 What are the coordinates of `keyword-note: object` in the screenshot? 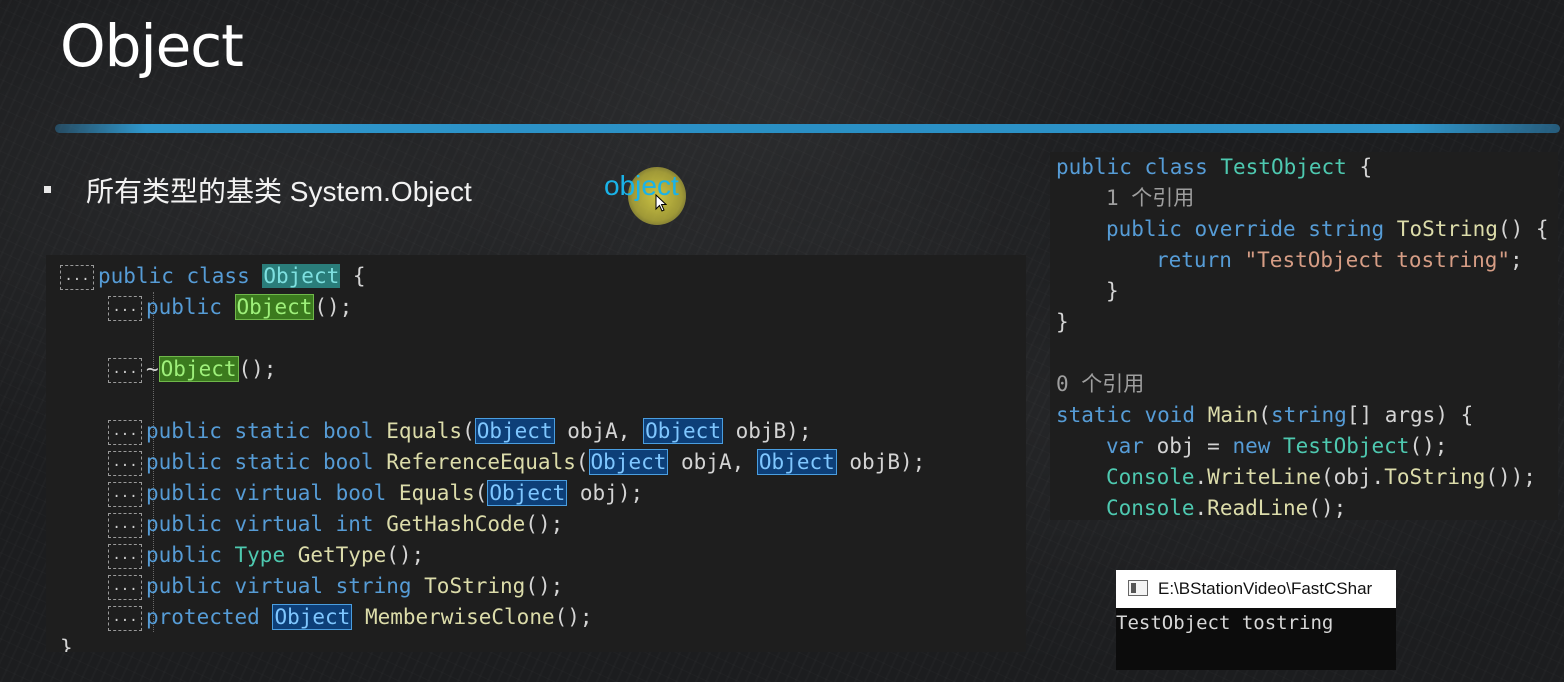 It's located at (641, 185).